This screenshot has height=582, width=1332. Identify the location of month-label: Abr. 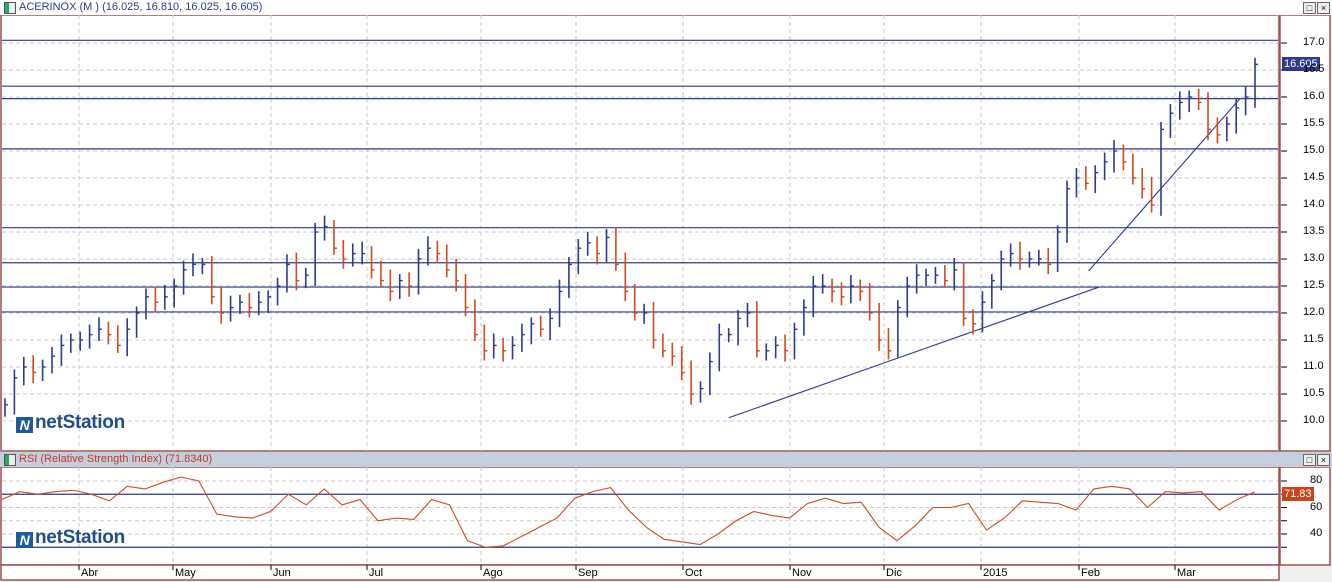
(90, 573).